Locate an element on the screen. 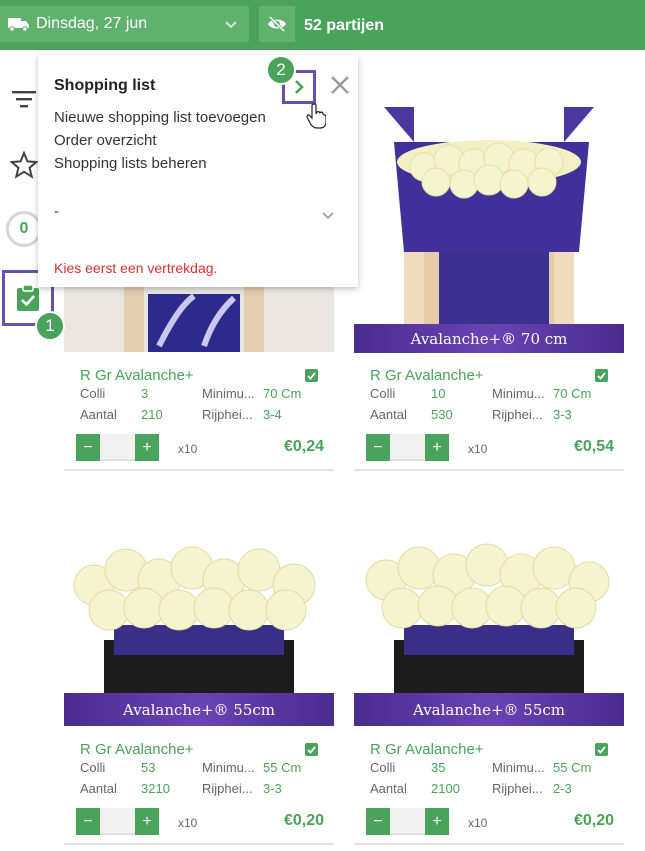  departure-date-label: Dinsdag, 27 jun is located at coordinates (92, 23).